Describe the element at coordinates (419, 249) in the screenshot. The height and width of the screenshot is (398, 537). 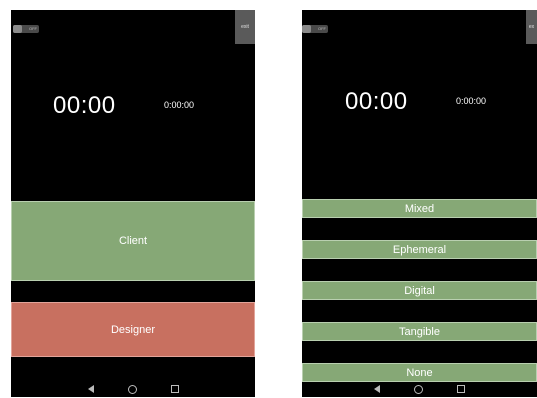
I see `option-ephemeral-button: Ephemeral` at that location.